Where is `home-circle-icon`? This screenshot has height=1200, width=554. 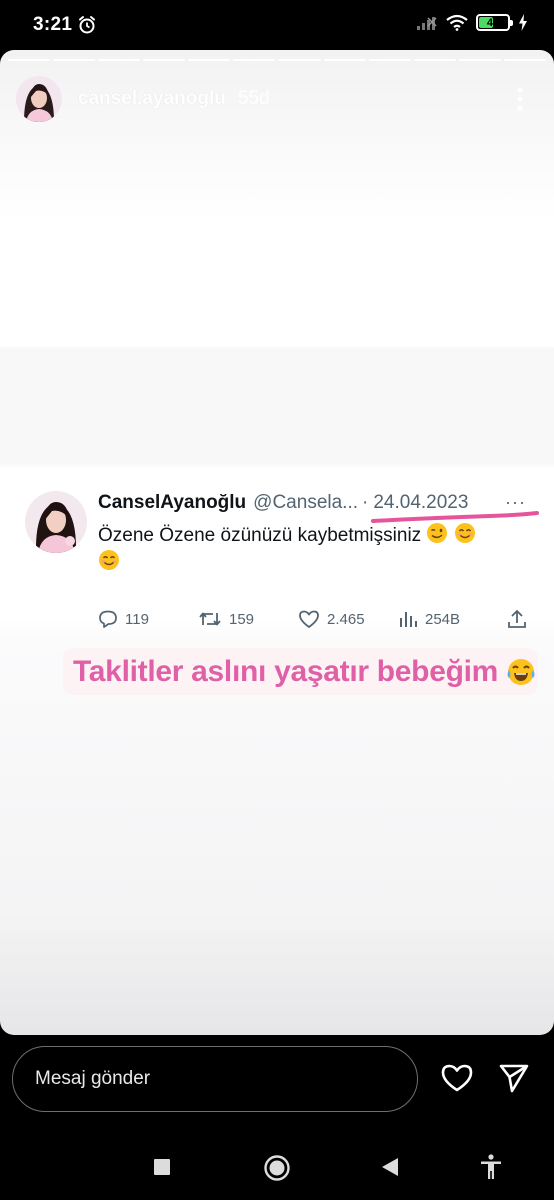 home-circle-icon is located at coordinates (277, 1168).